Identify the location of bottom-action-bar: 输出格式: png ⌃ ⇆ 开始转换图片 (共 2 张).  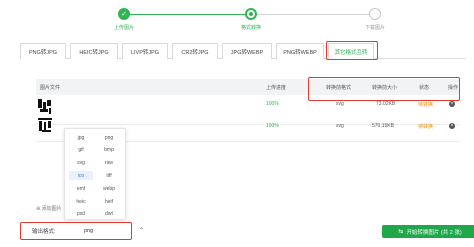
(247, 235).